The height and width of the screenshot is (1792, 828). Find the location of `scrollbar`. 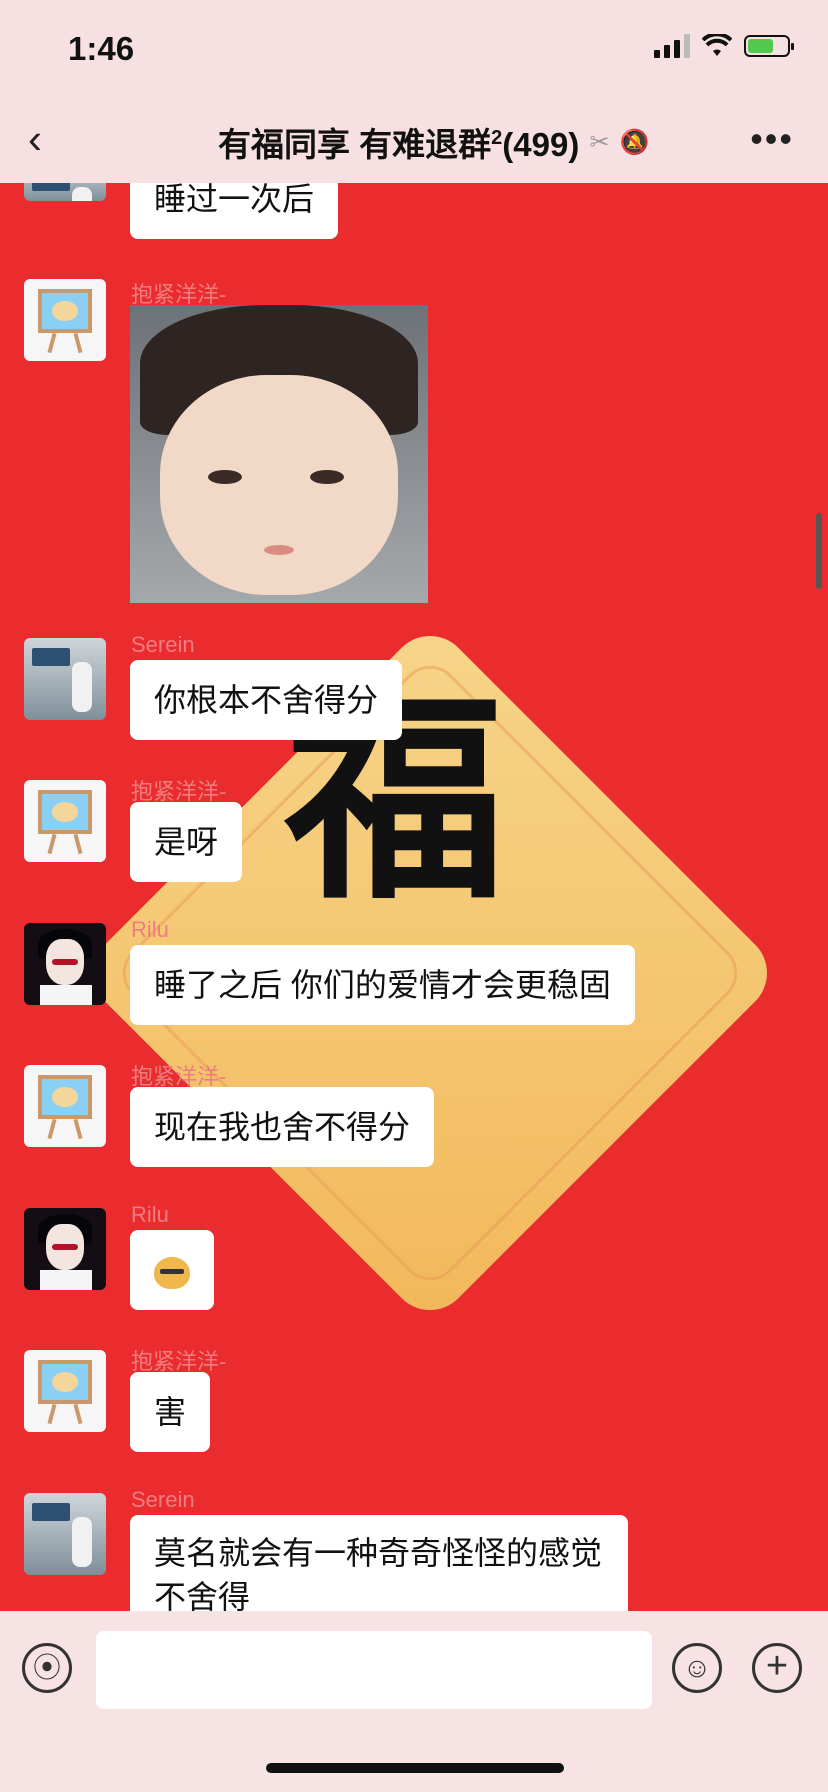

scrollbar is located at coordinates (819, 551).